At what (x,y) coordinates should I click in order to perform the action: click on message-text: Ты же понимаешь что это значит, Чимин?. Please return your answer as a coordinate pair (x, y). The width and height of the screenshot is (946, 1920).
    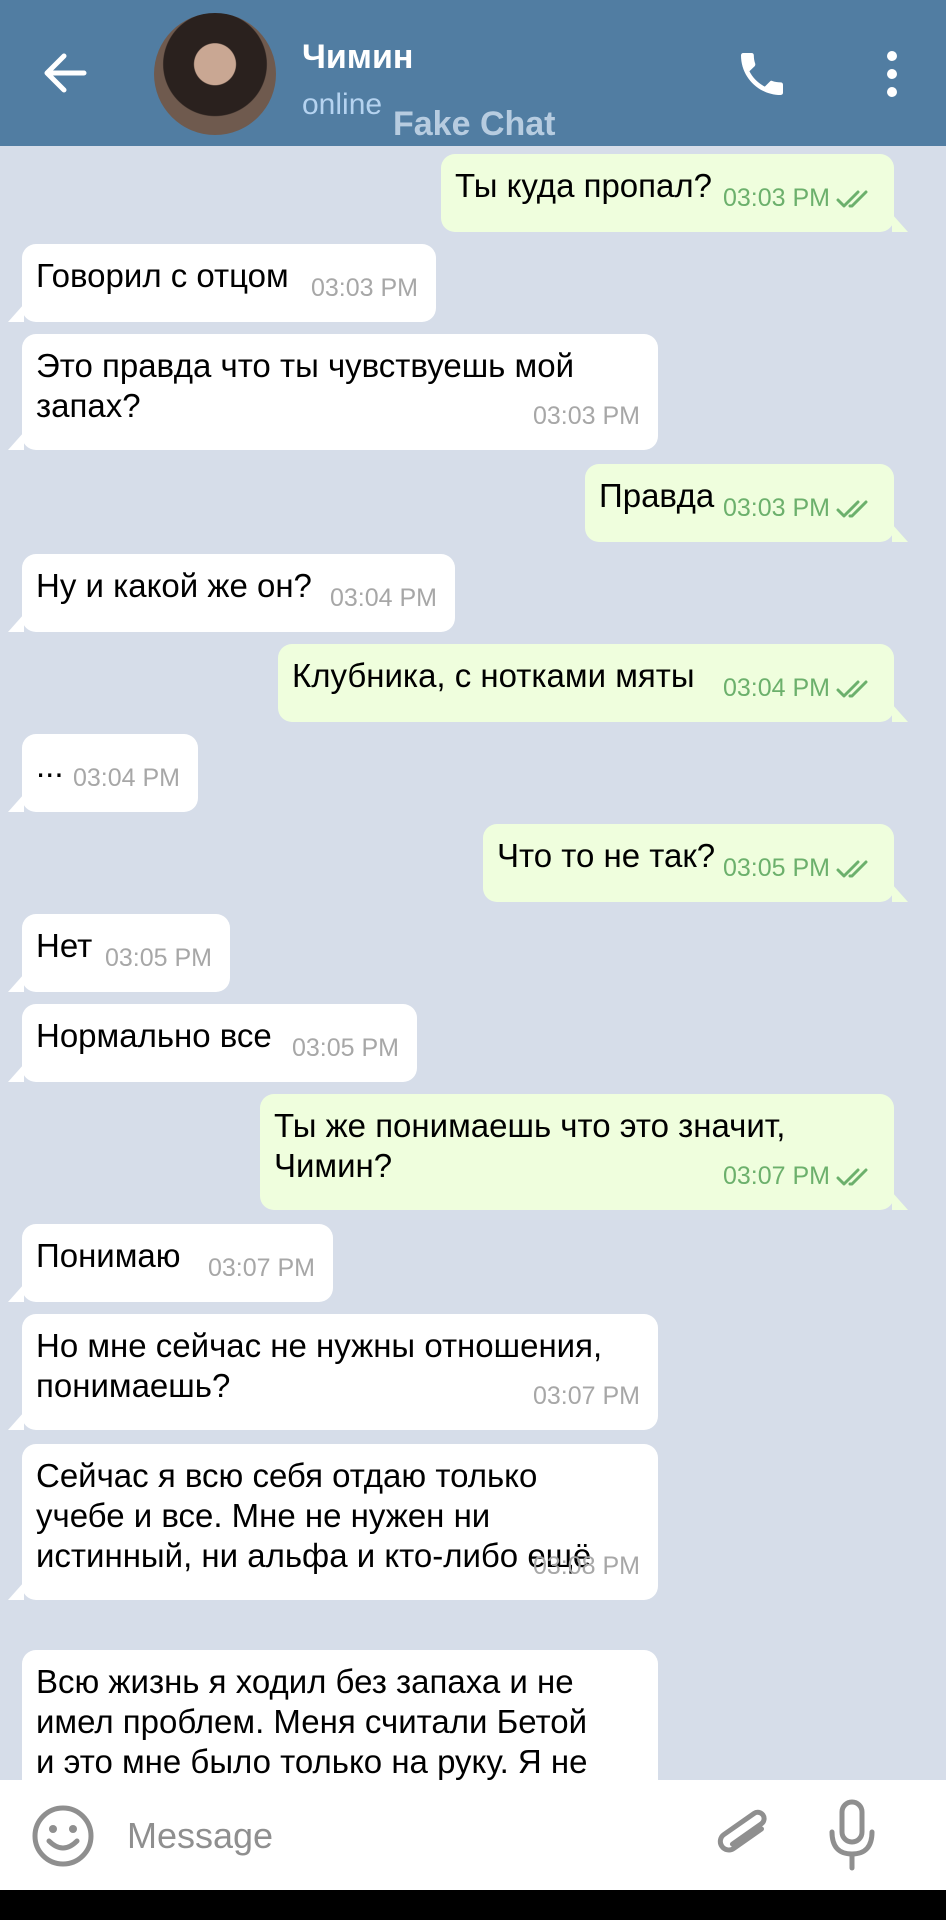
    Looking at the image, I should click on (530, 1145).